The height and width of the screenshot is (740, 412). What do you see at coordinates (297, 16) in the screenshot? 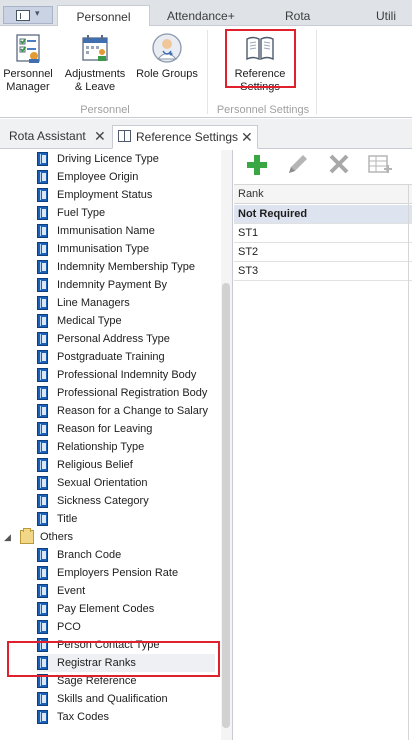
I see `tab-rota: Rota` at bounding box center [297, 16].